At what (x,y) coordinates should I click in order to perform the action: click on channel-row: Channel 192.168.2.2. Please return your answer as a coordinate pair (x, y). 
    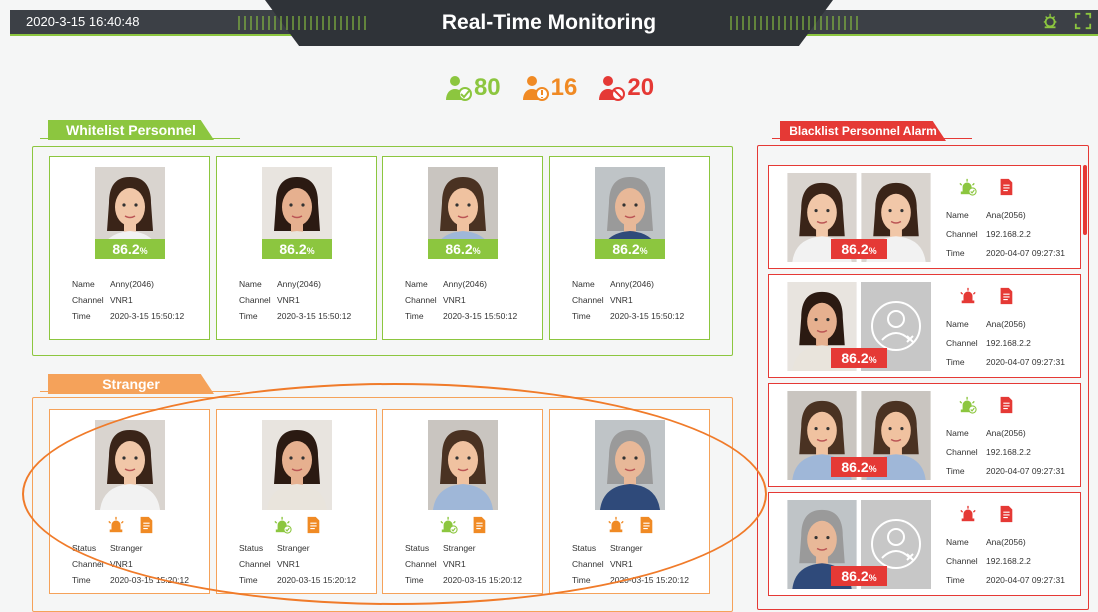
    Looking at the image, I should click on (988, 452).